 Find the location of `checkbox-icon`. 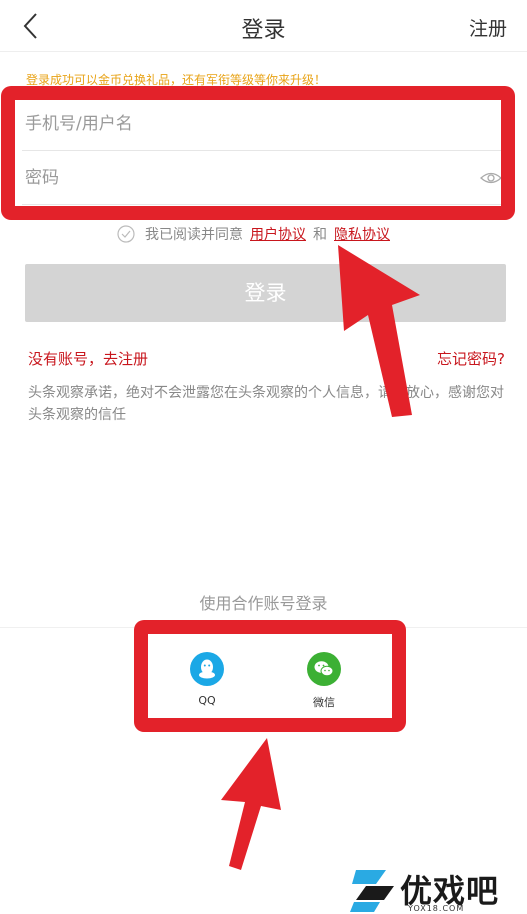

checkbox-icon is located at coordinates (126, 234).